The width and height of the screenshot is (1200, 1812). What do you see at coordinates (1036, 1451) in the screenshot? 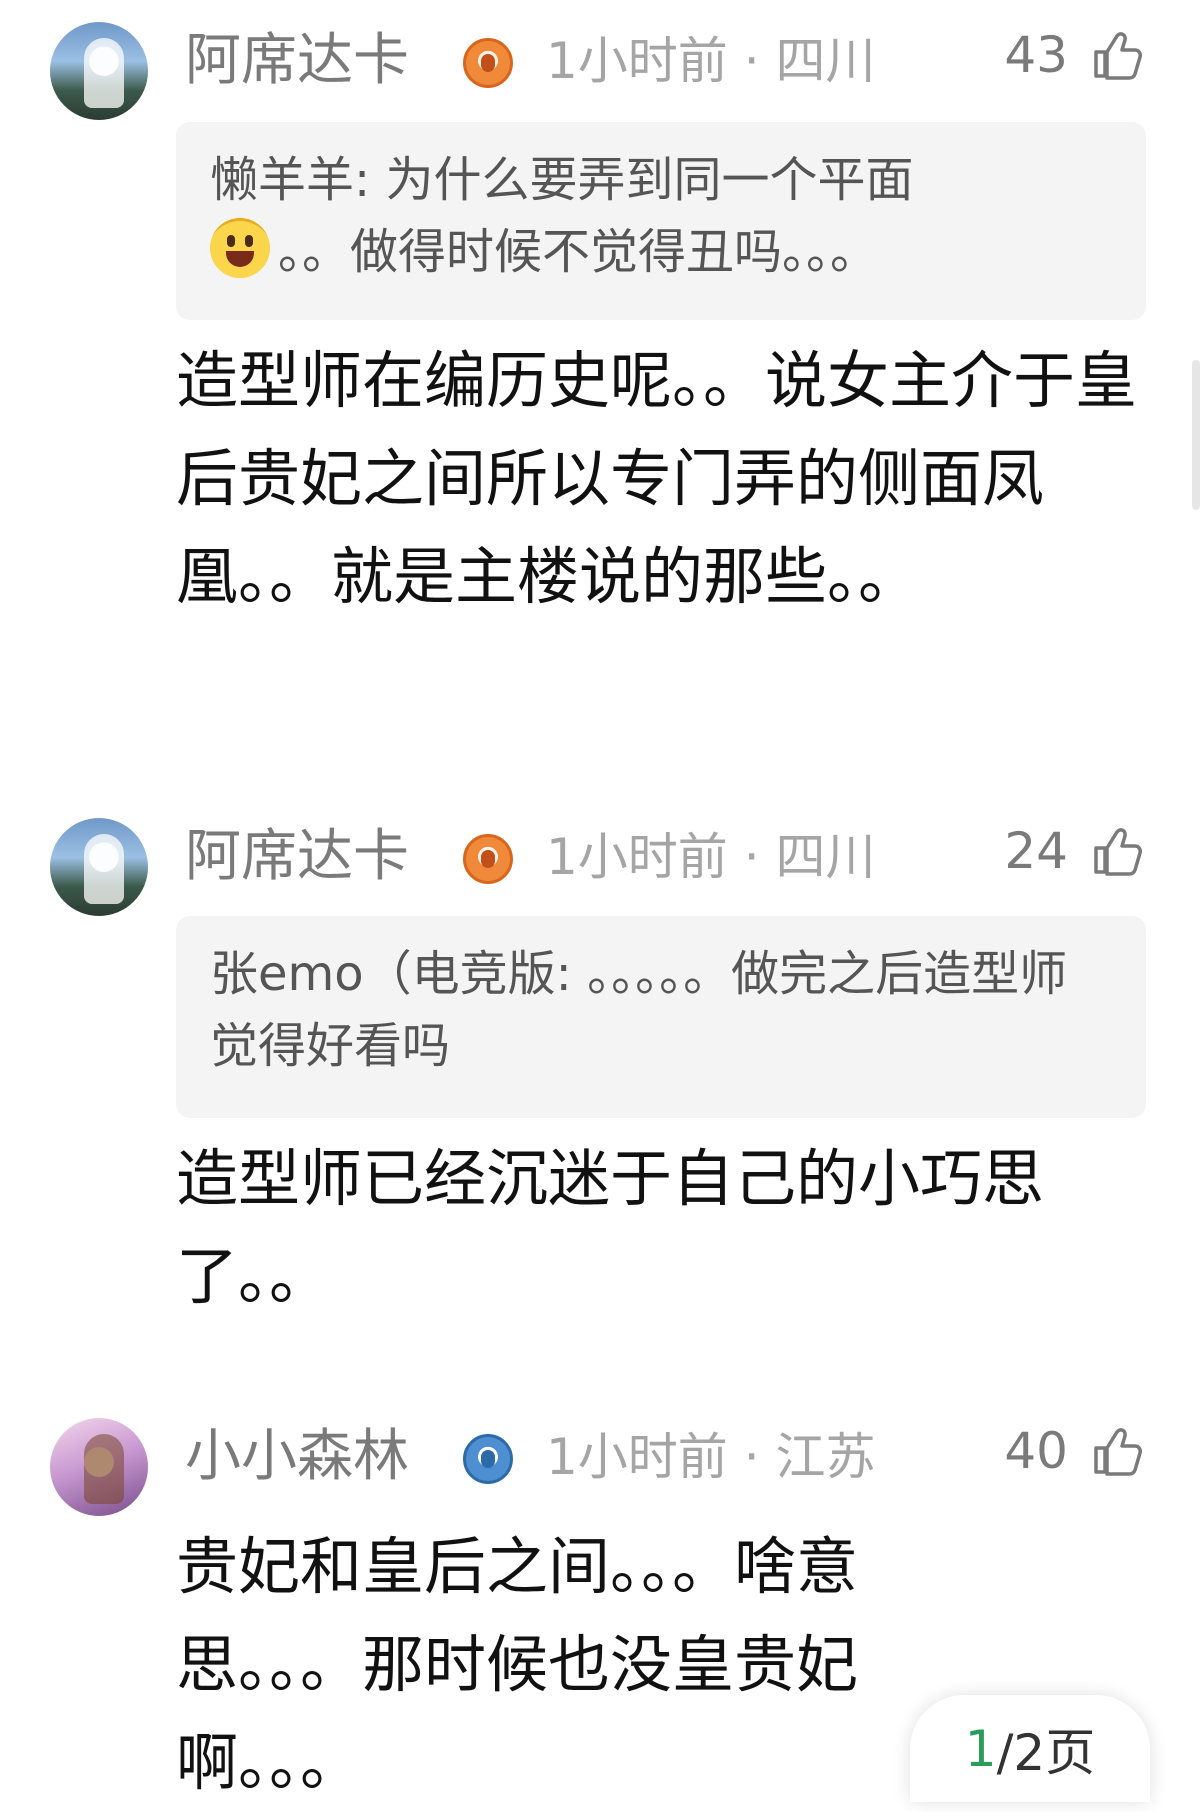
I see `like-count: 40` at bounding box center [1036, 1451].